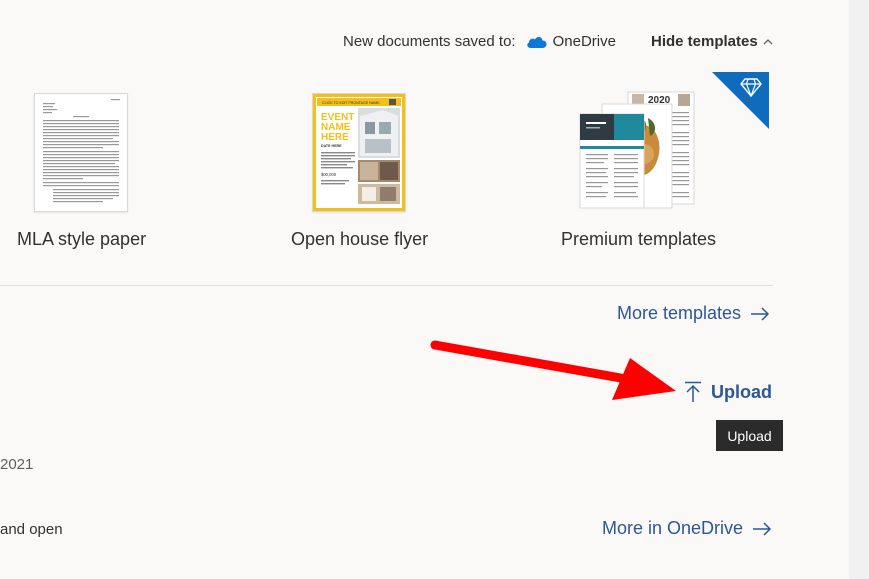  What do you see at coordinates (537, 42) in the screenshot?
I see `onedrive-cloud-icon` at bounding box center [537, 42].